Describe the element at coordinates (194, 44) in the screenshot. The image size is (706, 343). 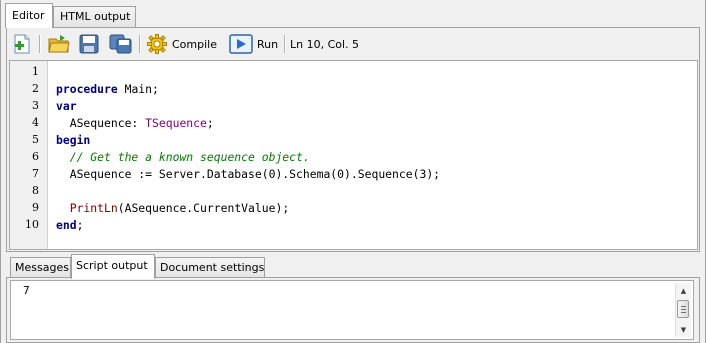
I see `compile-label: Compile` at that location.